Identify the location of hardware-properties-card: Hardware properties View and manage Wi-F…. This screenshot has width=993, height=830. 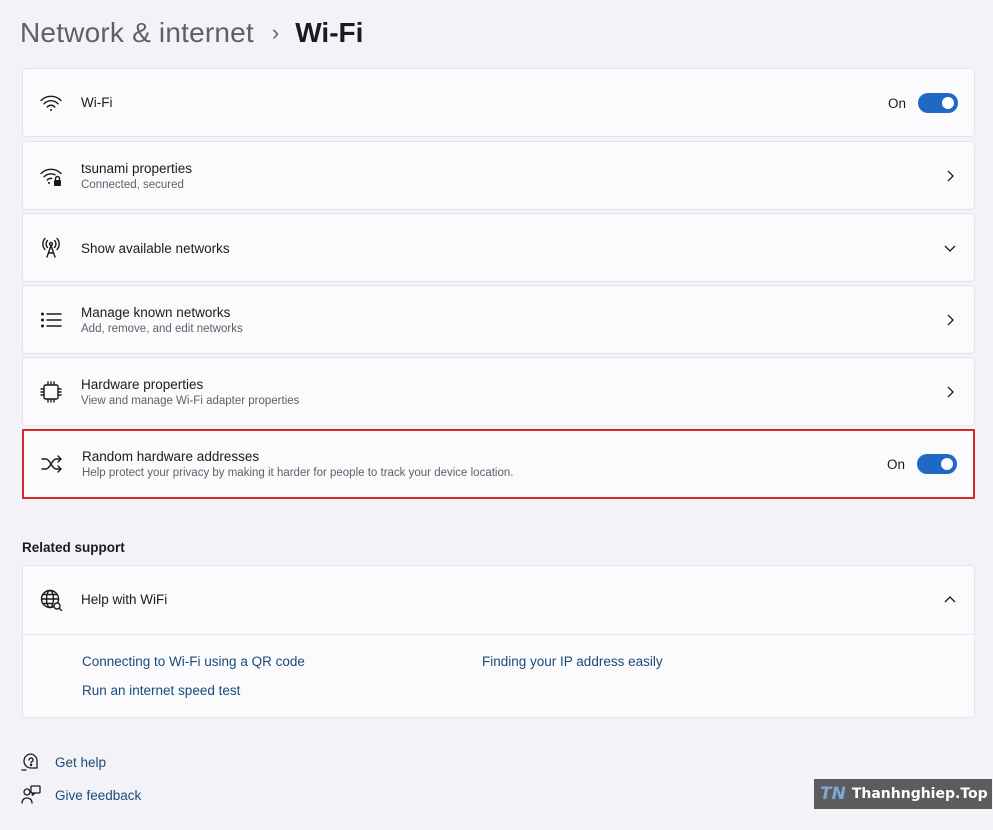
(498, 391).